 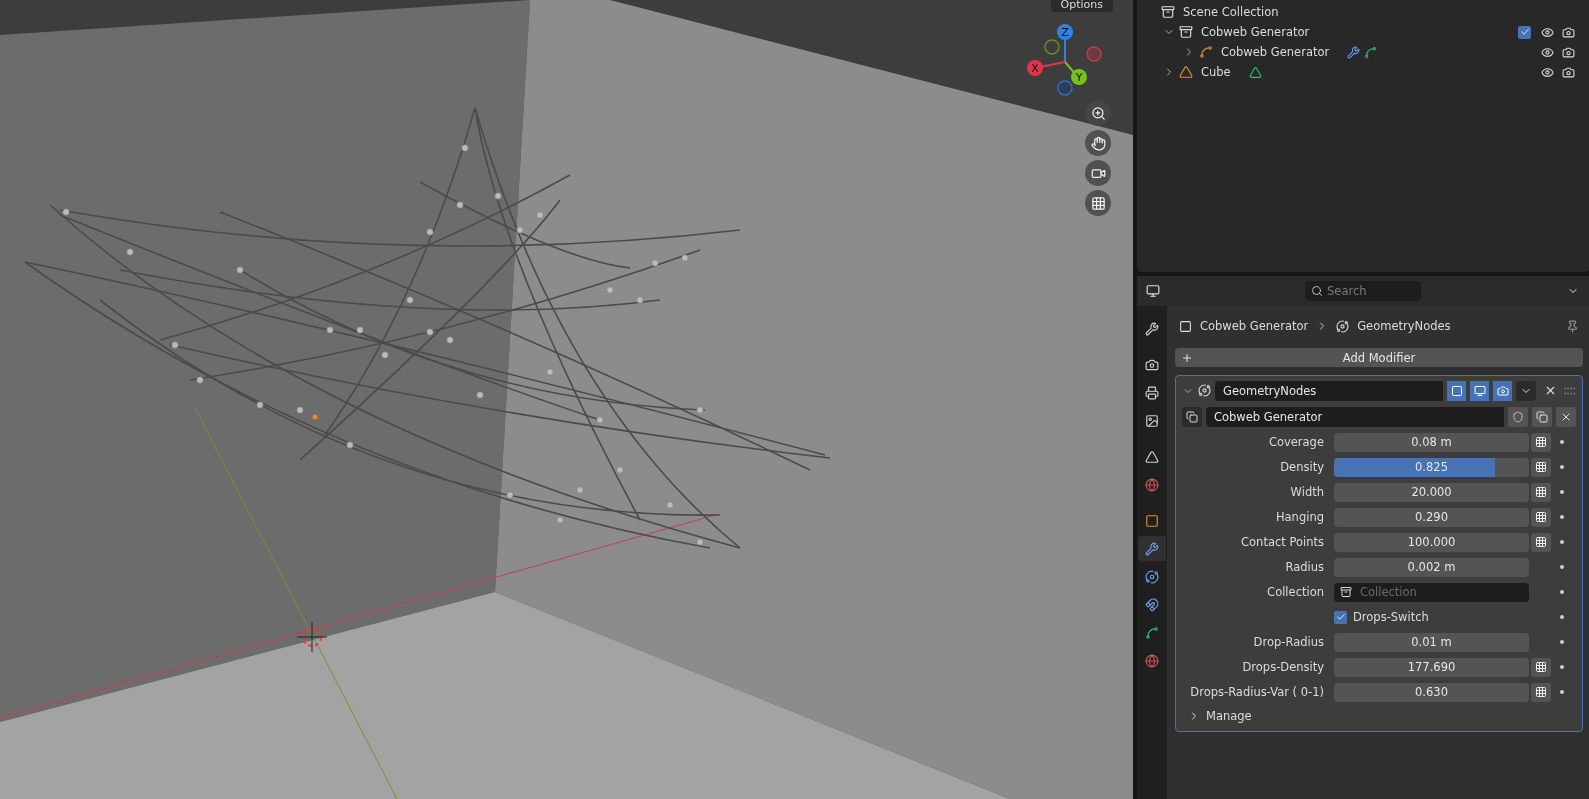 I want to click on square-icon, so click(x=1152, y=520).